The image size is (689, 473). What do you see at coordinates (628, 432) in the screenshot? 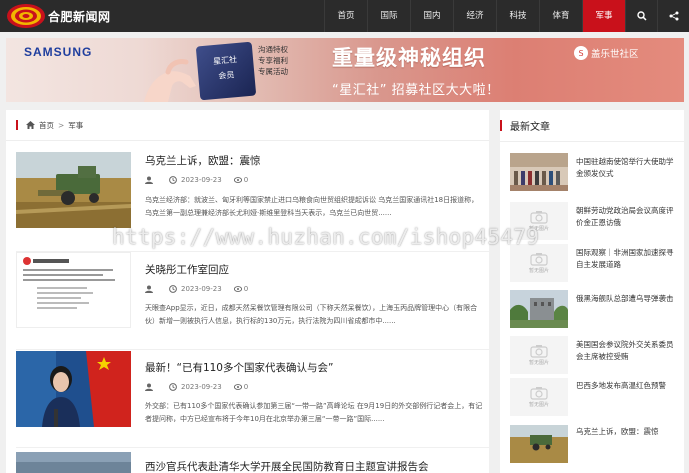
I see `sidebar-item-title: 乌克兰上诉，欧盟：震惊` at bounding box center [628, 432].